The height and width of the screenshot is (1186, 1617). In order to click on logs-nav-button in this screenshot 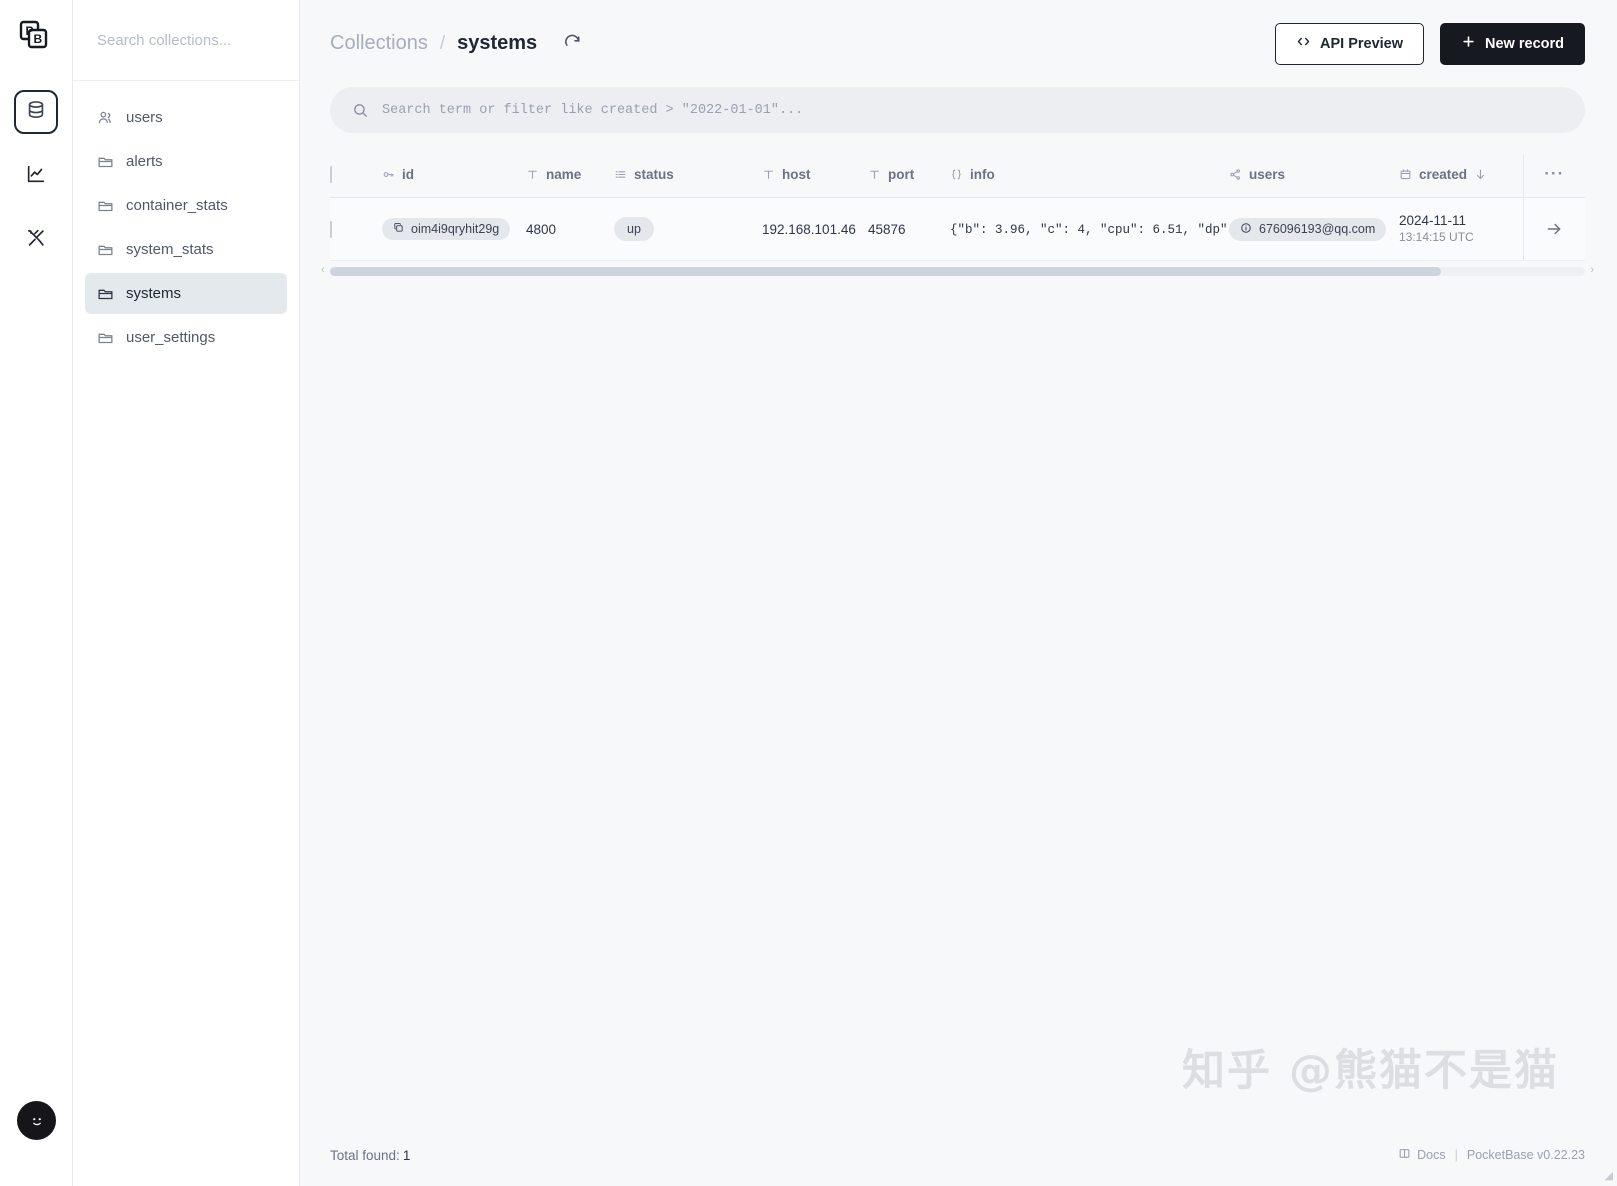, I will do `click(36, 176)`.